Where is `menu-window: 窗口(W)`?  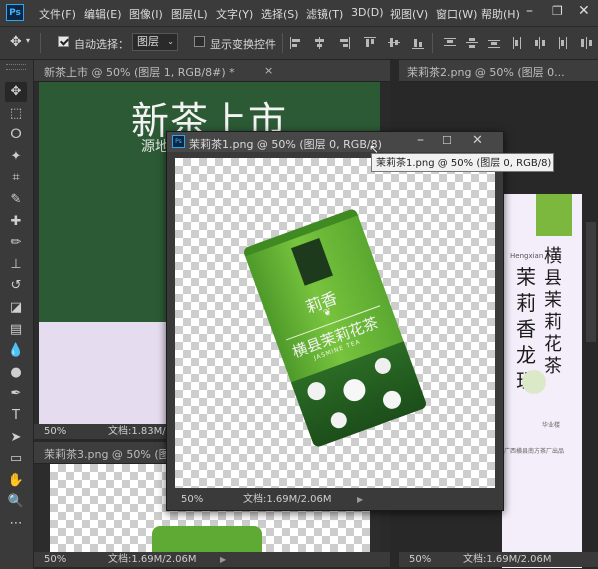 menu-window: 窗口(W) is located at coordinates (456, 14).